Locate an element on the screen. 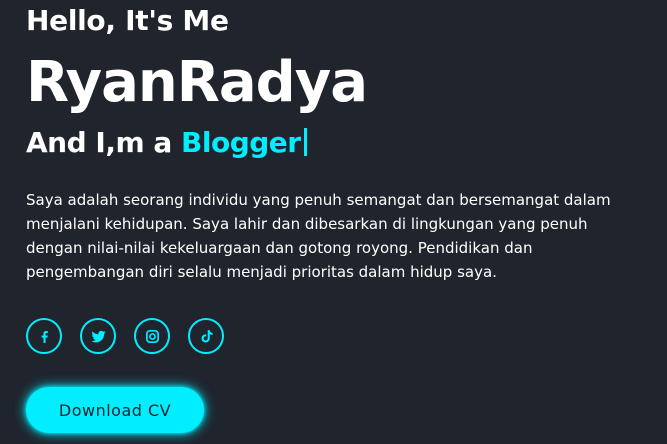  facebook-link is located at coordinates (44, 336).